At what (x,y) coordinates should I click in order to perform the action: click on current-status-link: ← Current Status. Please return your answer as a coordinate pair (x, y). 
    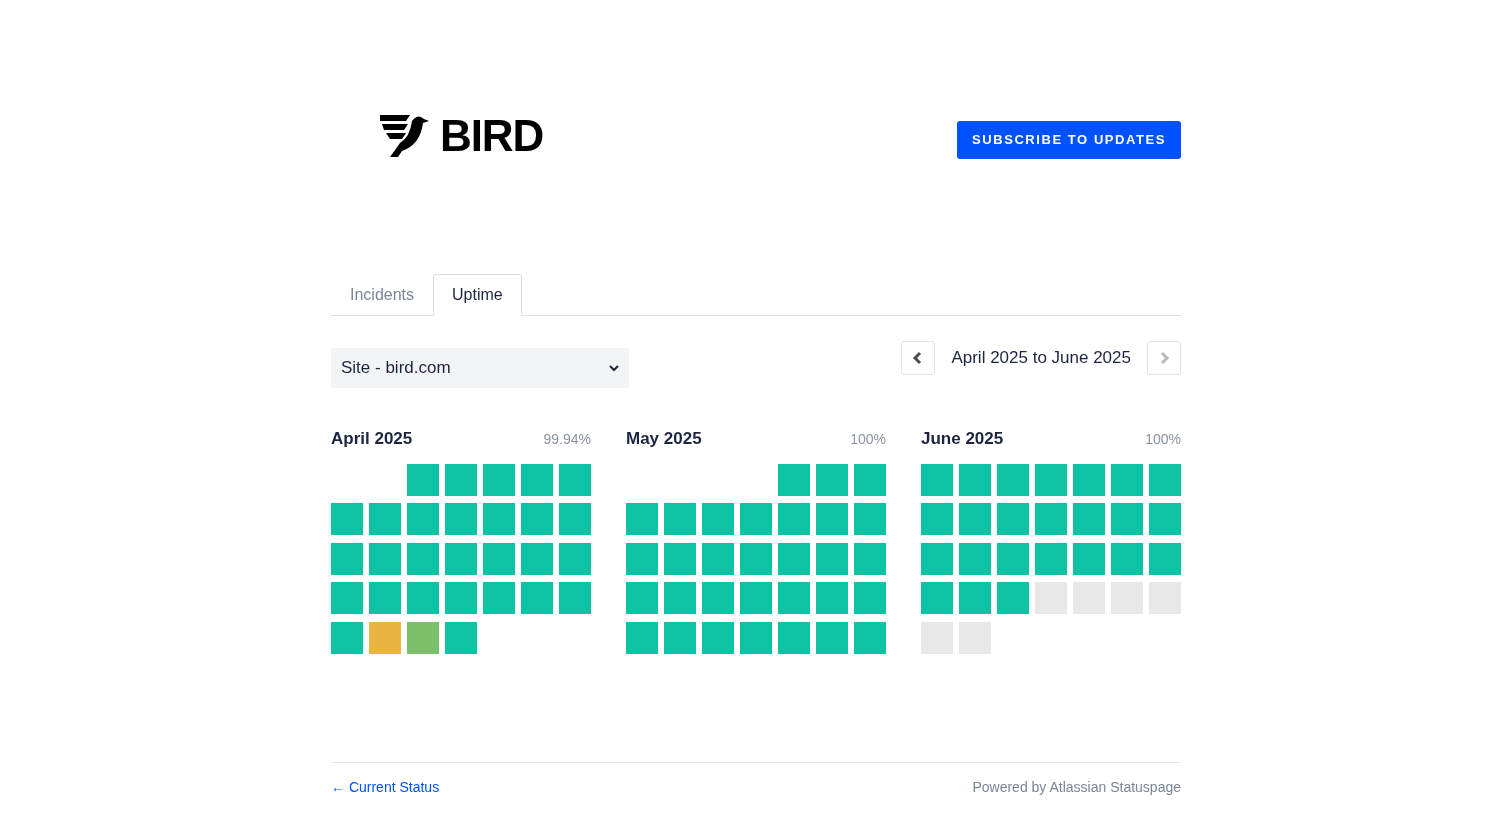
    Looking at the image, I should click on (385, 787).